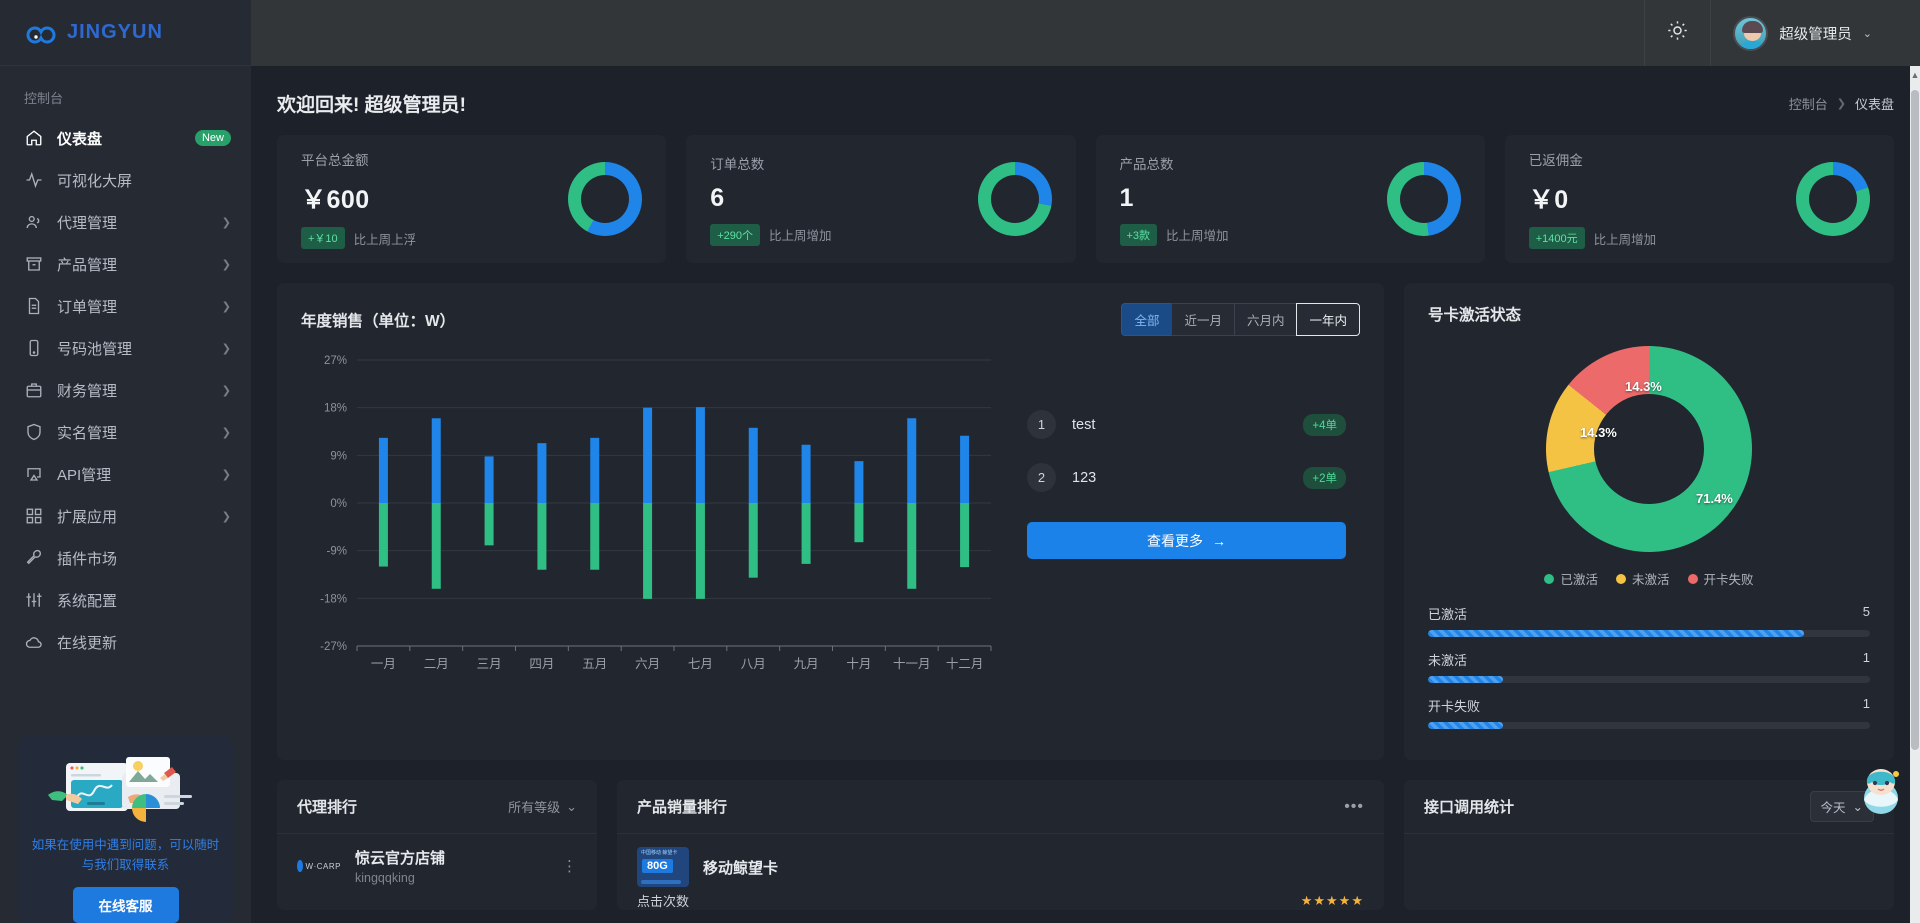 Image resolution: width=1920 pixels, height=923 pixels. I want to click on sidebar-item-label: 在线更新, so click(87, 643).